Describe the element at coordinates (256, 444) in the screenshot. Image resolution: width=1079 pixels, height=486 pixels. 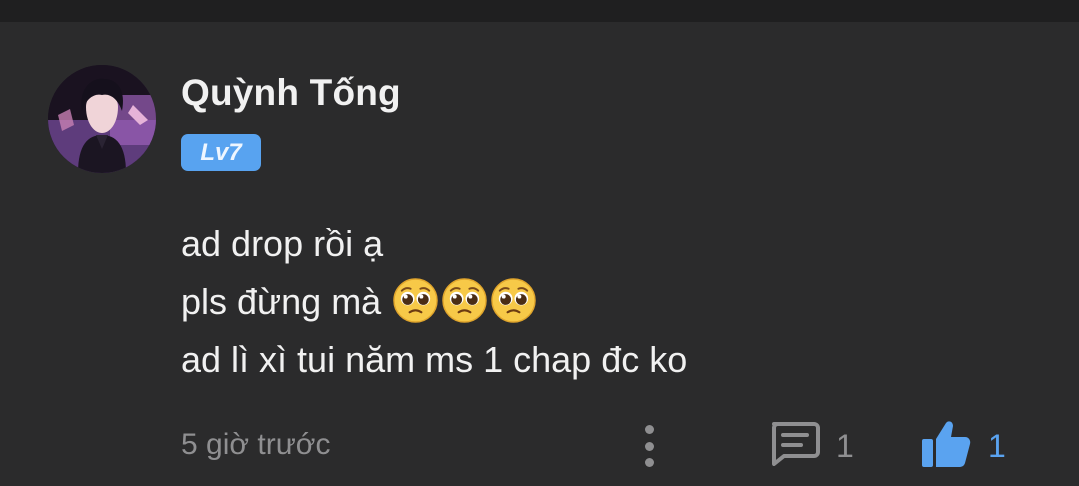
I see `timestamp: 5 giờ trước` at that location.